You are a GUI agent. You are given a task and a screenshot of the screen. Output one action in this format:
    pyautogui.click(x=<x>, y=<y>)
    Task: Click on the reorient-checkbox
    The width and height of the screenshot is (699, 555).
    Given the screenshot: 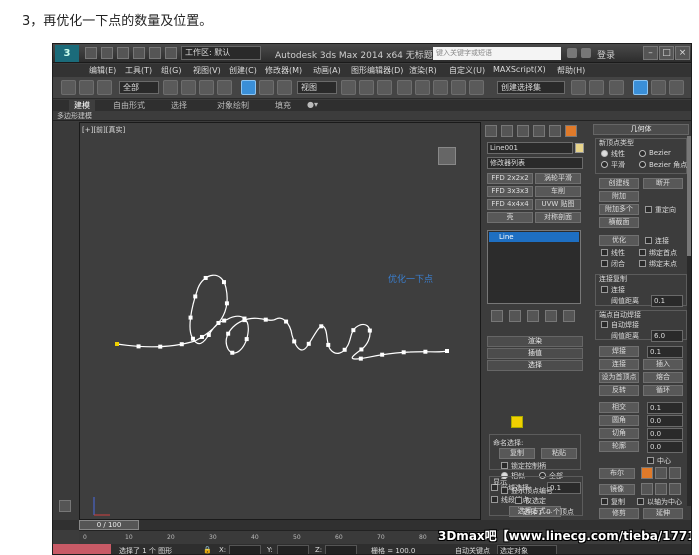 What is the action you would take?
    pyautogui.click(x=648, y=209)
    